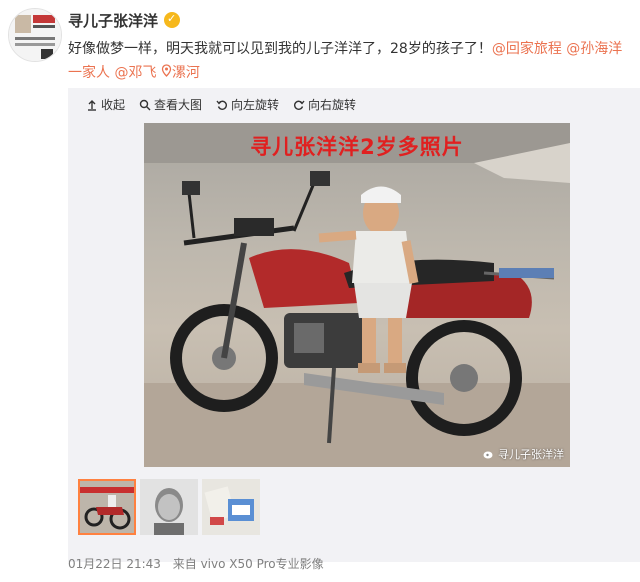 The width and height of the screenshot is (640, 582). I want to click on post-footer: 01月22日 21:43 来自 vivo X50 Pro专业影像, so click(196, 563).